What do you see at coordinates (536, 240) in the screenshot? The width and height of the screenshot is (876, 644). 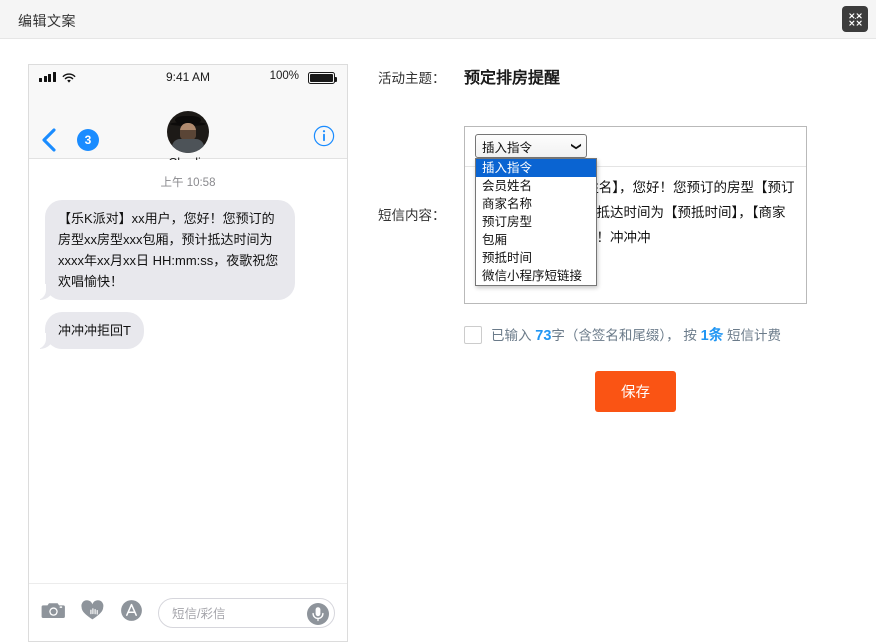 I see `dropdown-option: 包厢` at bounding box center [536, 240].